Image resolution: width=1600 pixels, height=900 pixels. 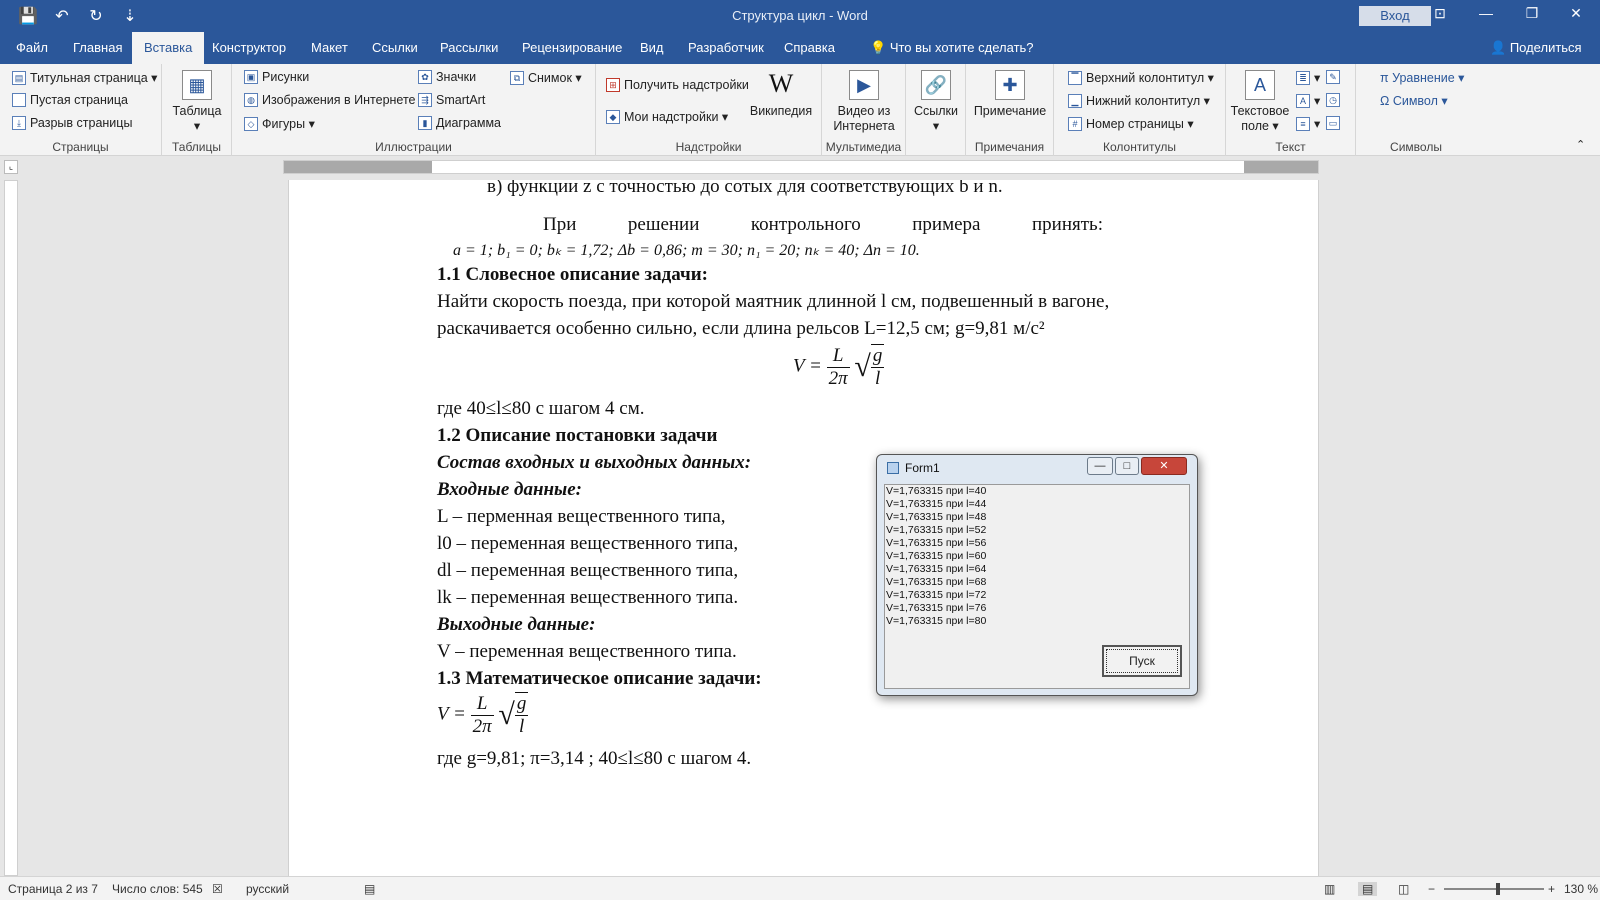 I want to click on print-layout-icon: ▤, so click(x=1368, y=889).